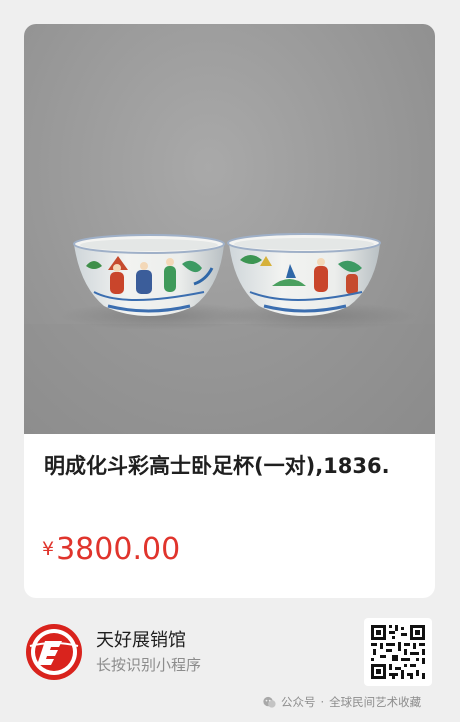 This screenshot has width=460, height=722. Describe the element at coordinates (54, 652) in the screenshot. I see `store-logo-icon` at that location.